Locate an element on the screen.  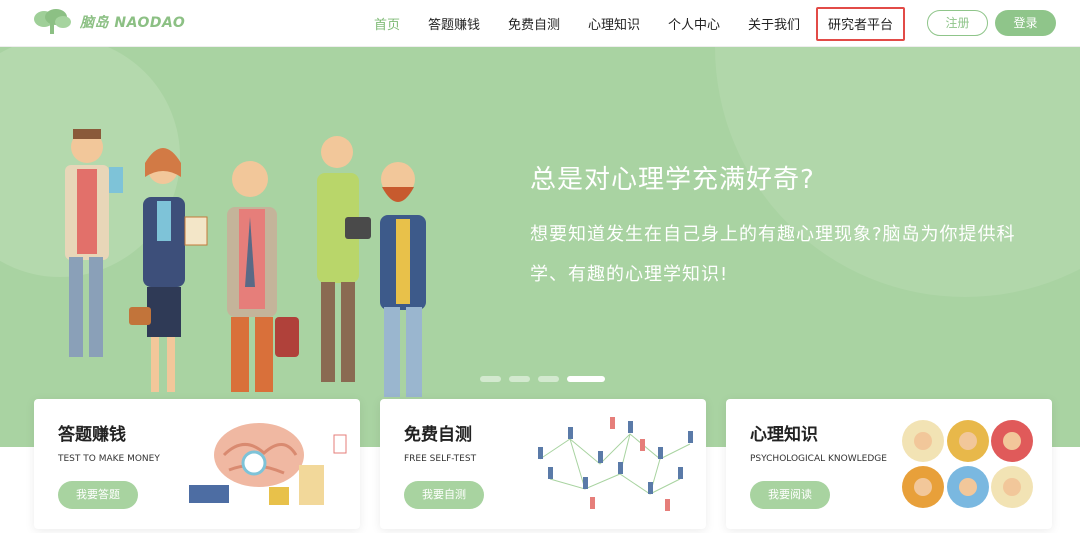
self-test-button: 我要自测 is located at coordinates (444, 495).